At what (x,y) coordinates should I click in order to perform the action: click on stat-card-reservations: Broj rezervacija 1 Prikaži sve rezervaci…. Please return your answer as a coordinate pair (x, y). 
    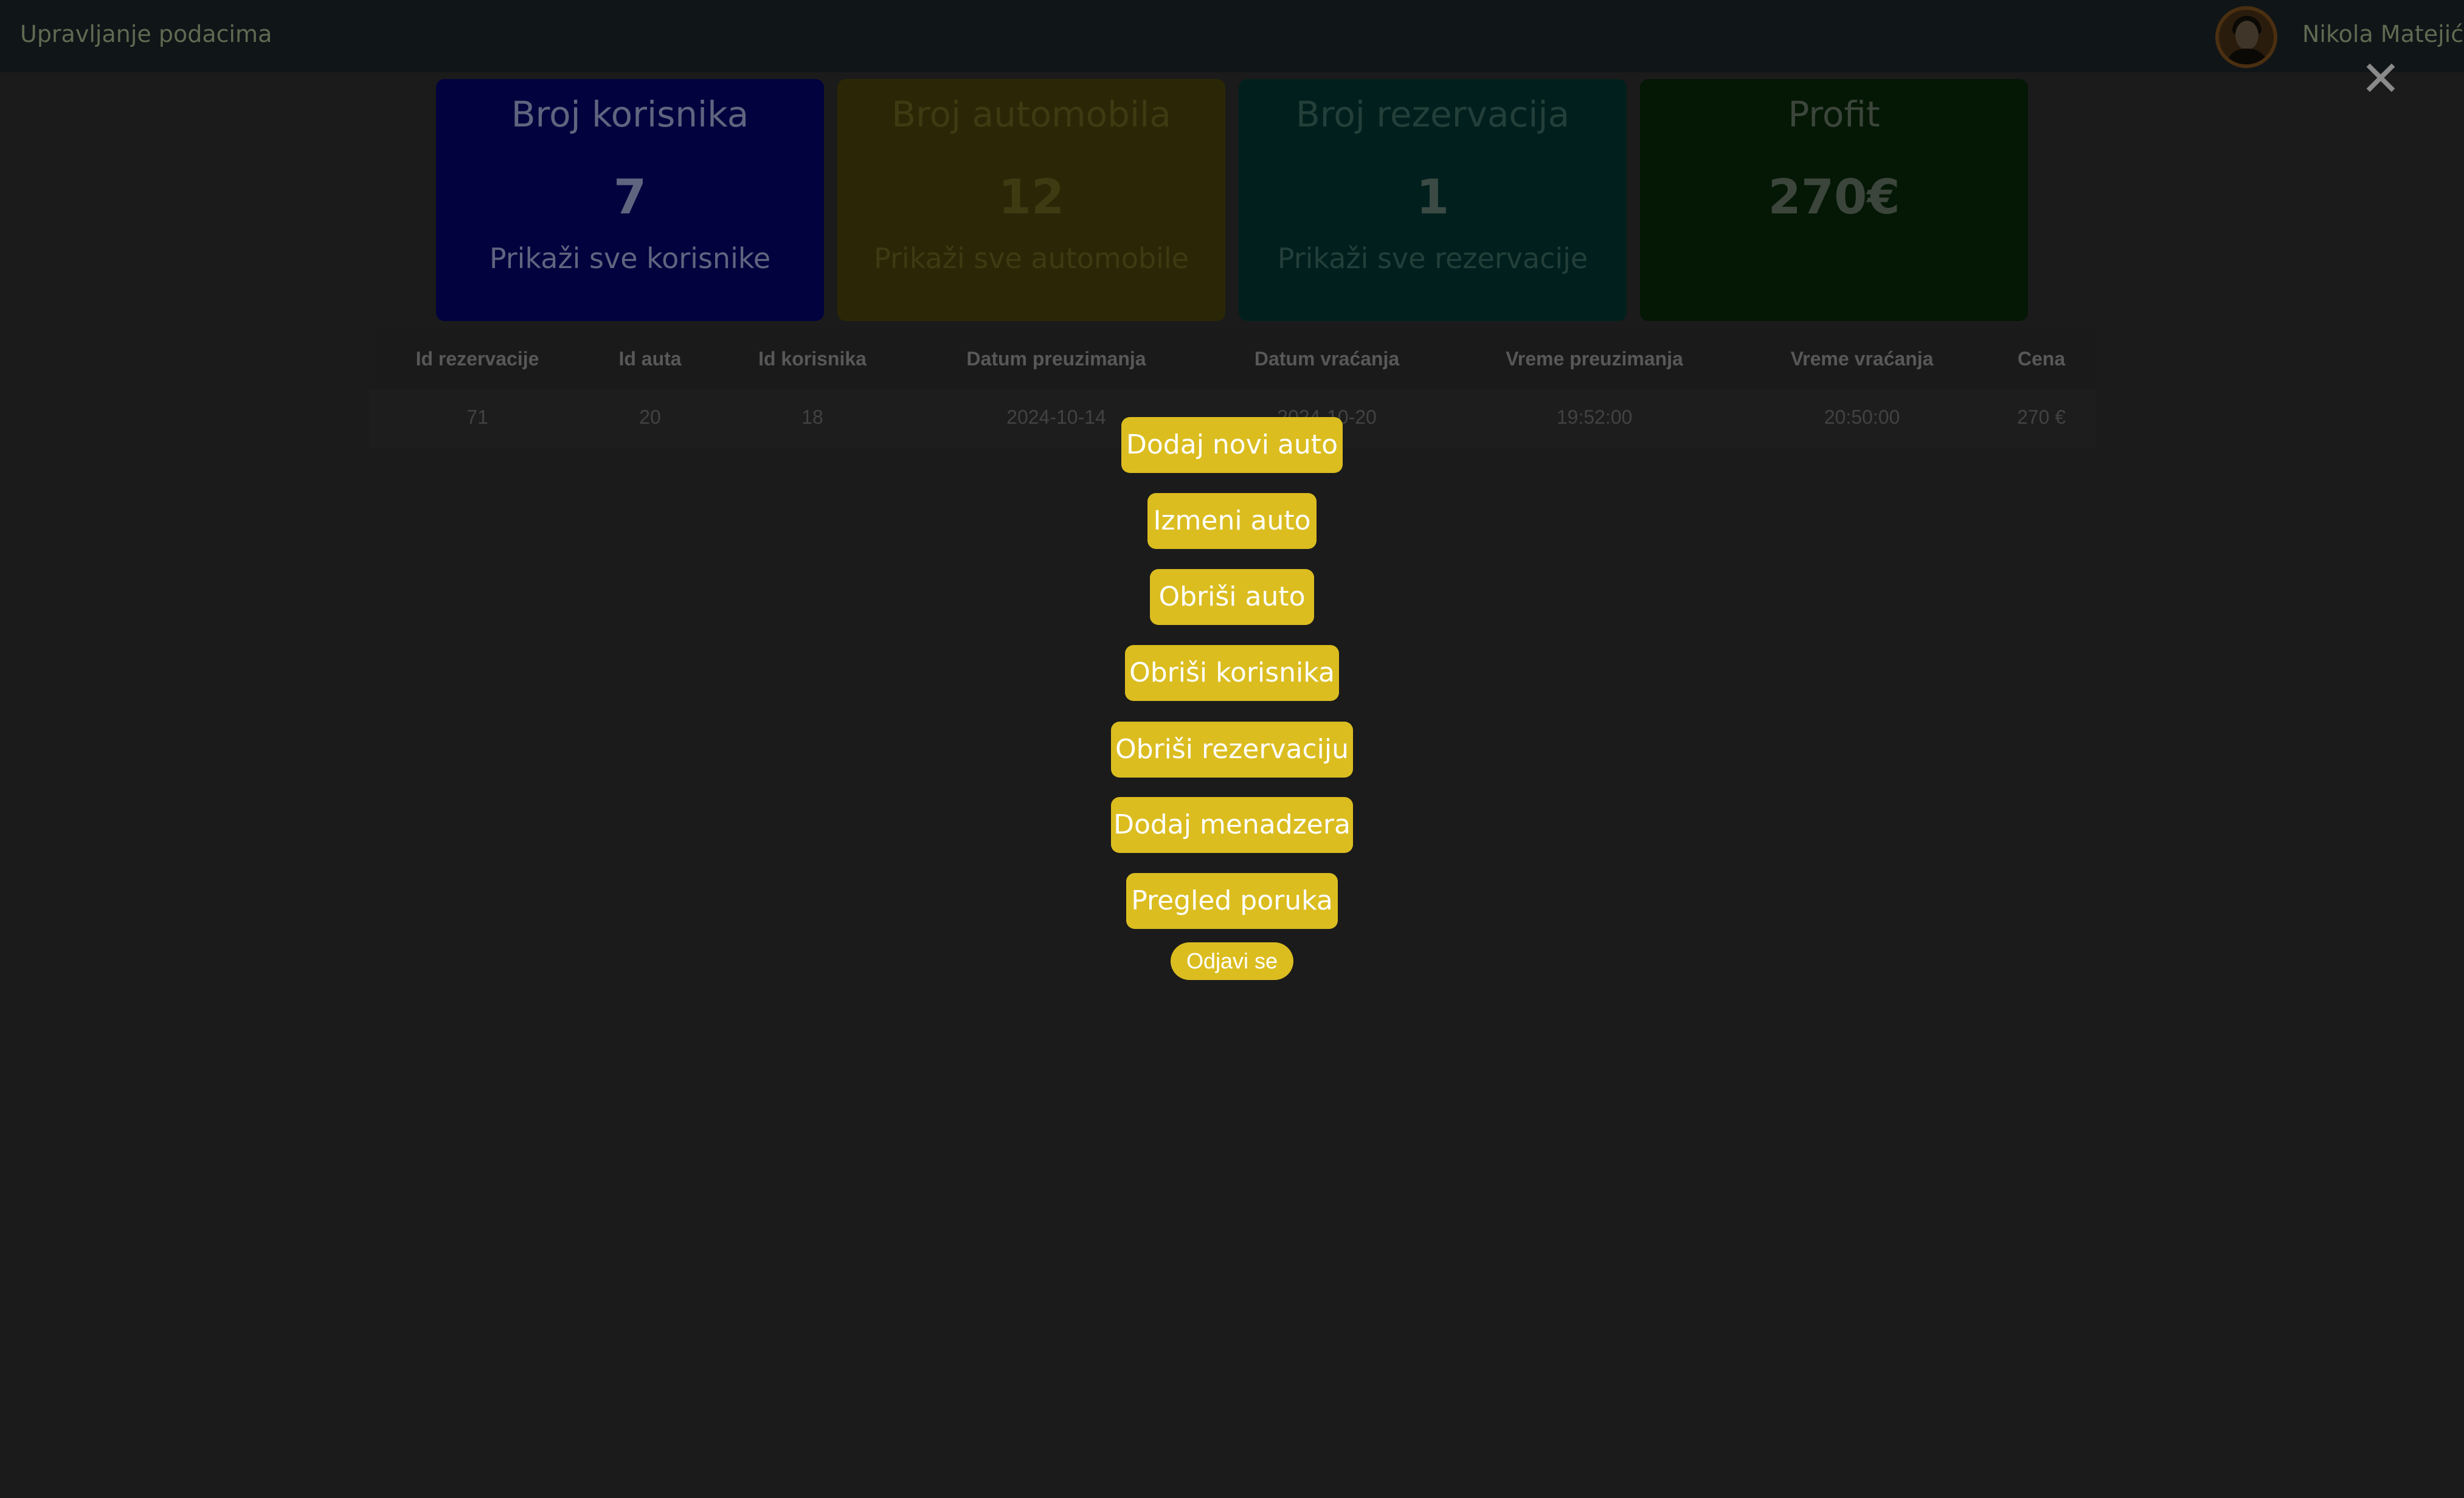
    Looking at the image, I should click on (1433, 200).